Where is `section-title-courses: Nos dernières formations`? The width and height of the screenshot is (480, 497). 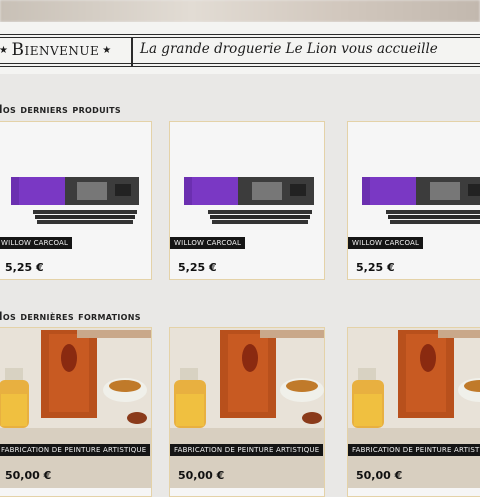
section-title-courses: Nos dernières formations is located at coordinates (70, 316).